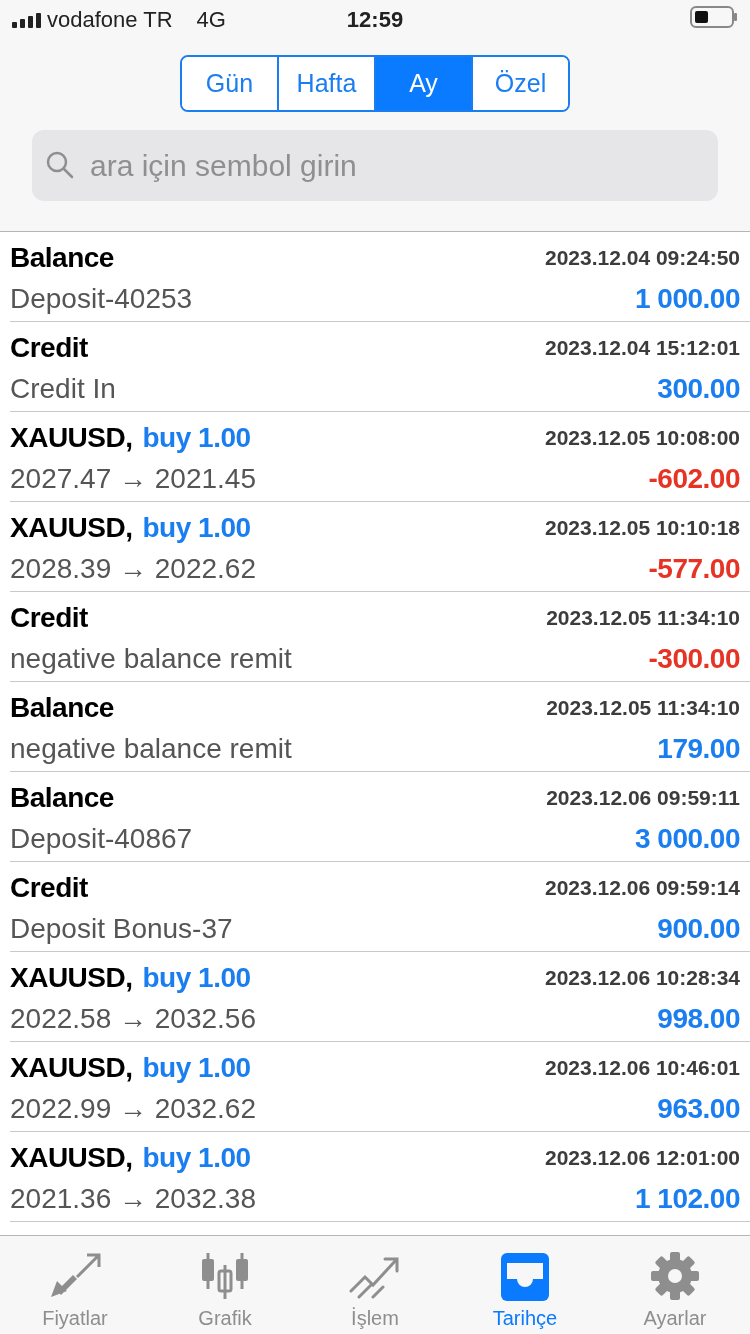 Image resolution: width=750 pixels, height=1334 pixels. I want to click on entry-detail: Deposit-40253, so click(102, 299).